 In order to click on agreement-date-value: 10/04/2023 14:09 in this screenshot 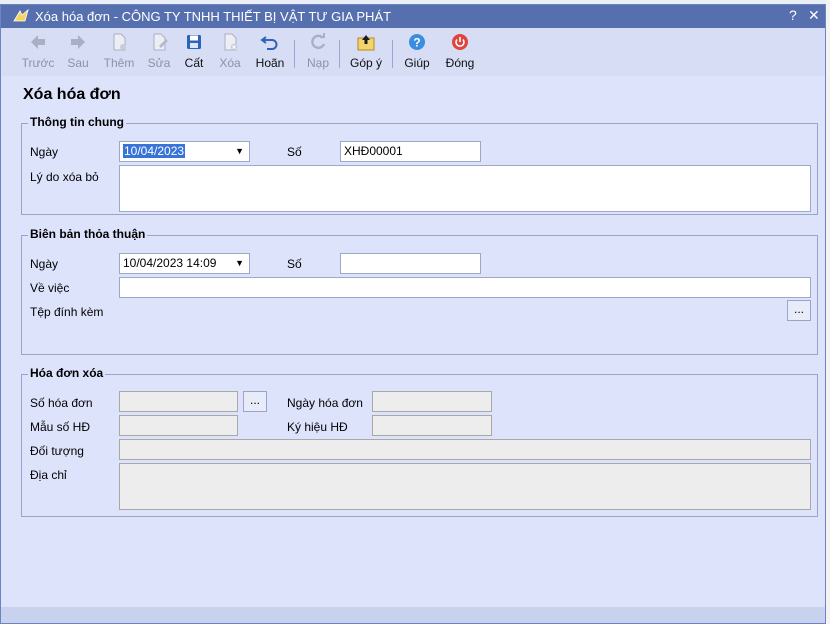, I will do `click(170, 263)`.